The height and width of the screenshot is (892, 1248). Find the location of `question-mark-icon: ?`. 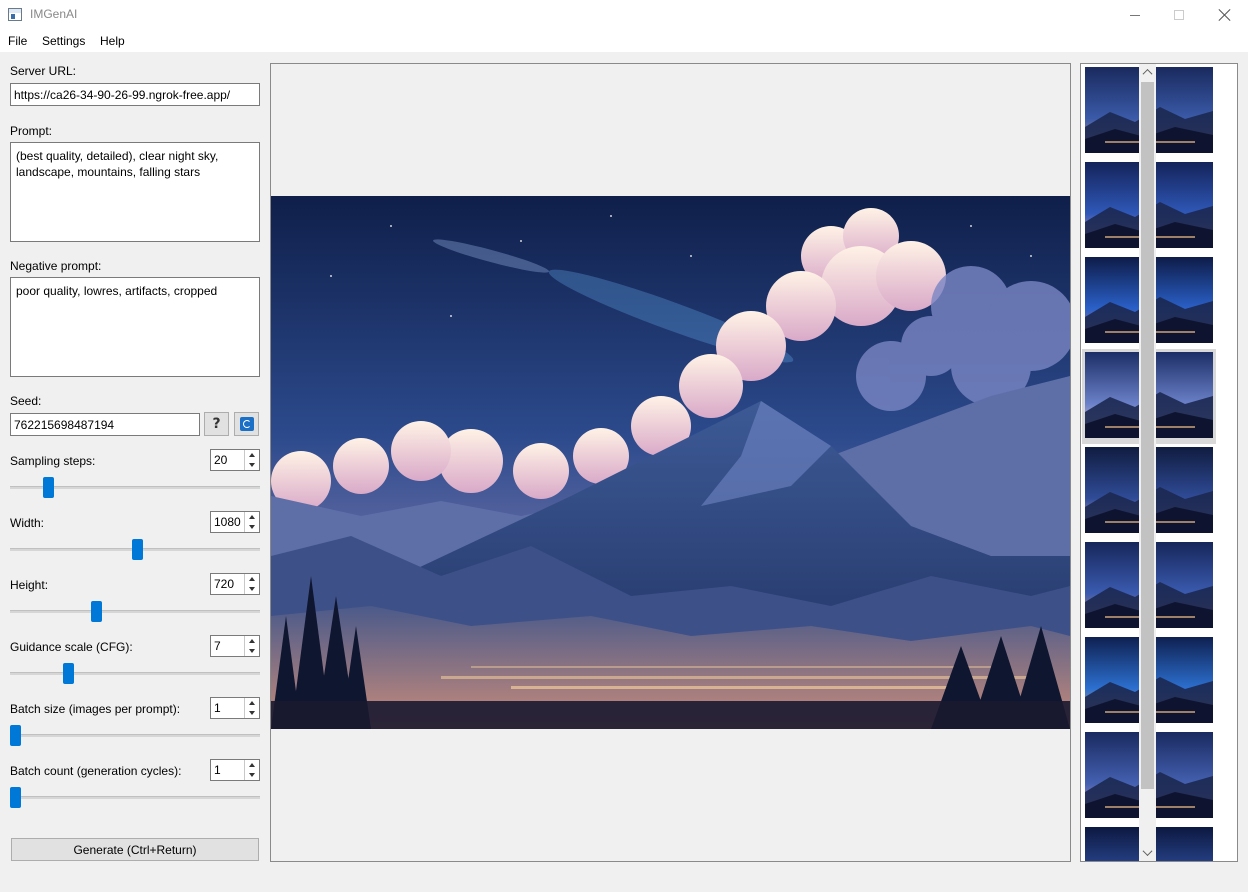

question-mark-icon: ? is located at coordinates (216, 424).